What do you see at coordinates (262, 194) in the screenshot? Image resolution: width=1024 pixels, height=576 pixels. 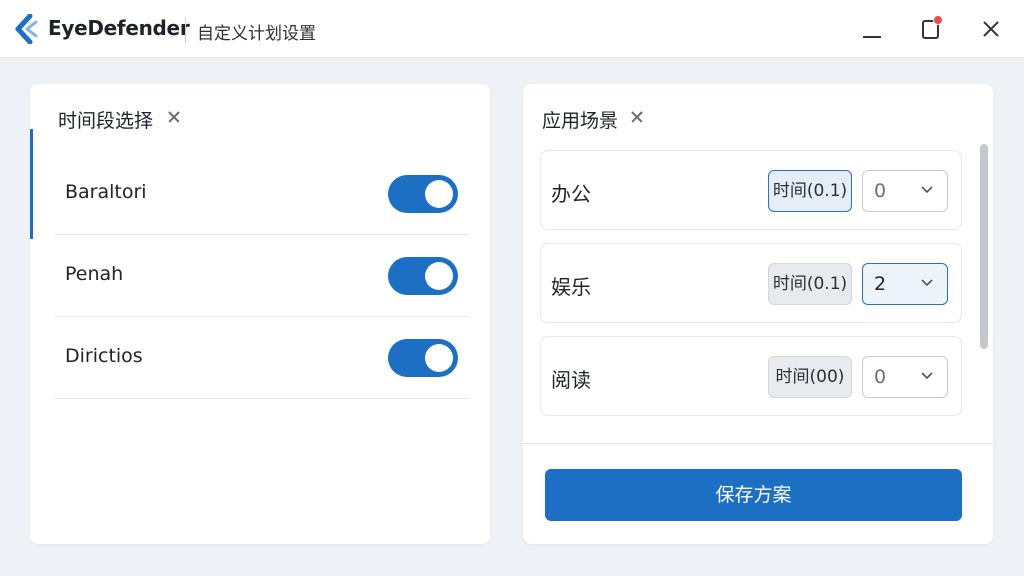 I see `time-period-row: Baraltori` at bounding box center [262, 194].